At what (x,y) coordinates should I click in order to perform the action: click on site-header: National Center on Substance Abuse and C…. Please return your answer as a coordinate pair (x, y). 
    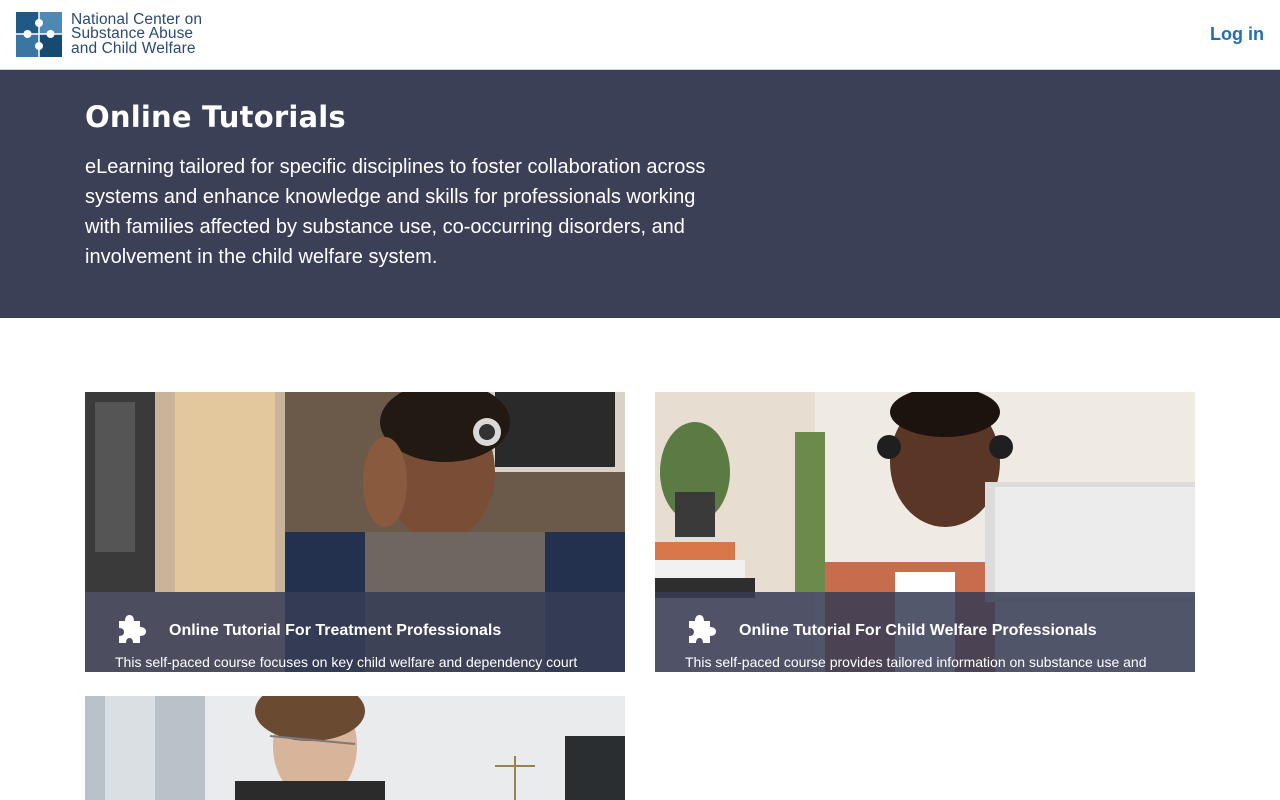
    Looking at the image, I should click on (640, 35).